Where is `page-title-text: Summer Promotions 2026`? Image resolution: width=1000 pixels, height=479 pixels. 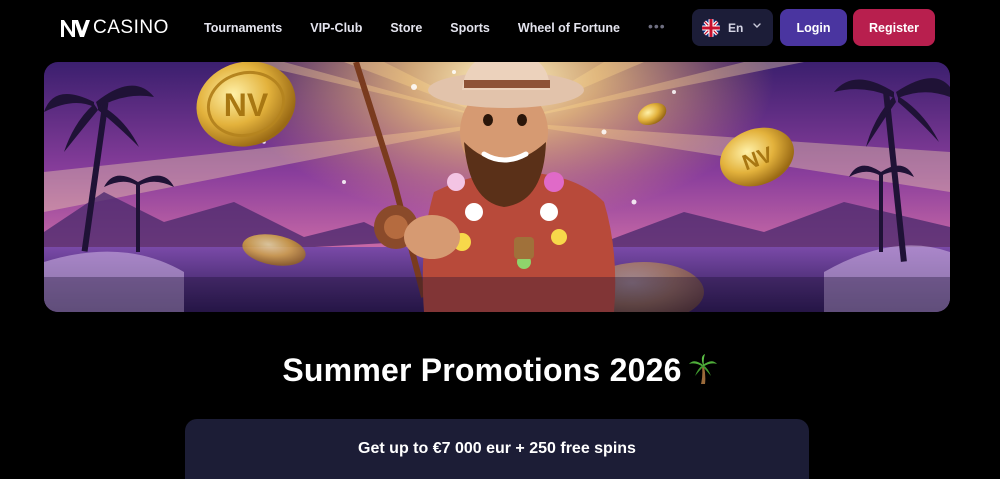
page-title-text: Summer Promotions 2026 is located at coordinates (482, 370).